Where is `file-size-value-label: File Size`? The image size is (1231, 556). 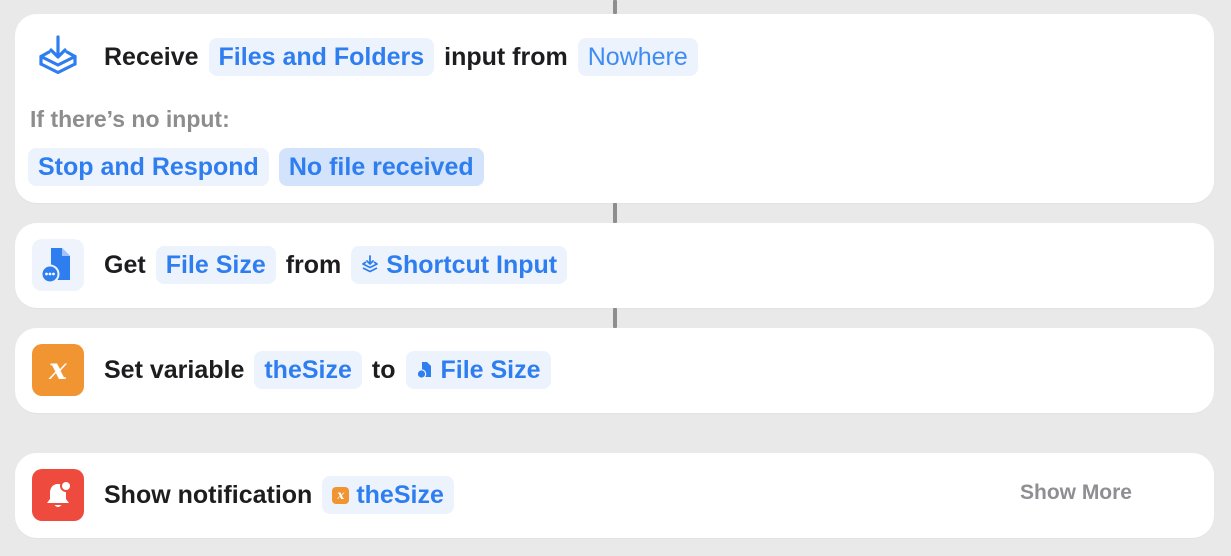
file-size-value-label: File Size is located at coordinates (490, 369).